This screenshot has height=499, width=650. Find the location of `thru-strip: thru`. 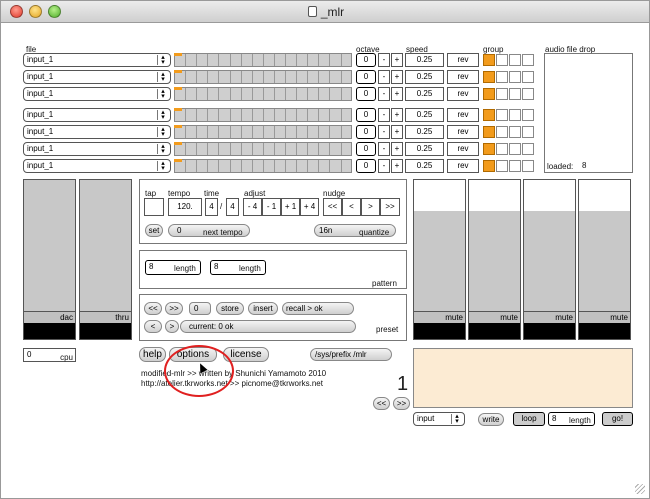

thru-strip: thru is located at coordinates (105, 259).